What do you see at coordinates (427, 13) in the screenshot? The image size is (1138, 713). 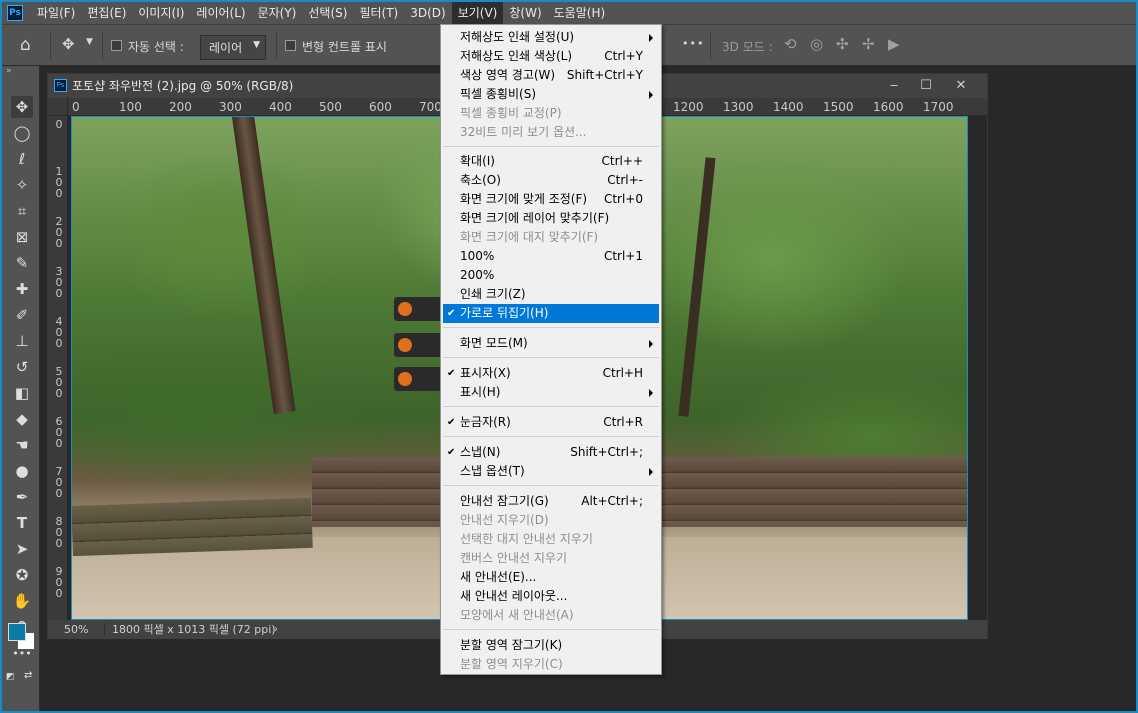 I see `menu-3d: 3D(D)` at bounding box center [427, 13].